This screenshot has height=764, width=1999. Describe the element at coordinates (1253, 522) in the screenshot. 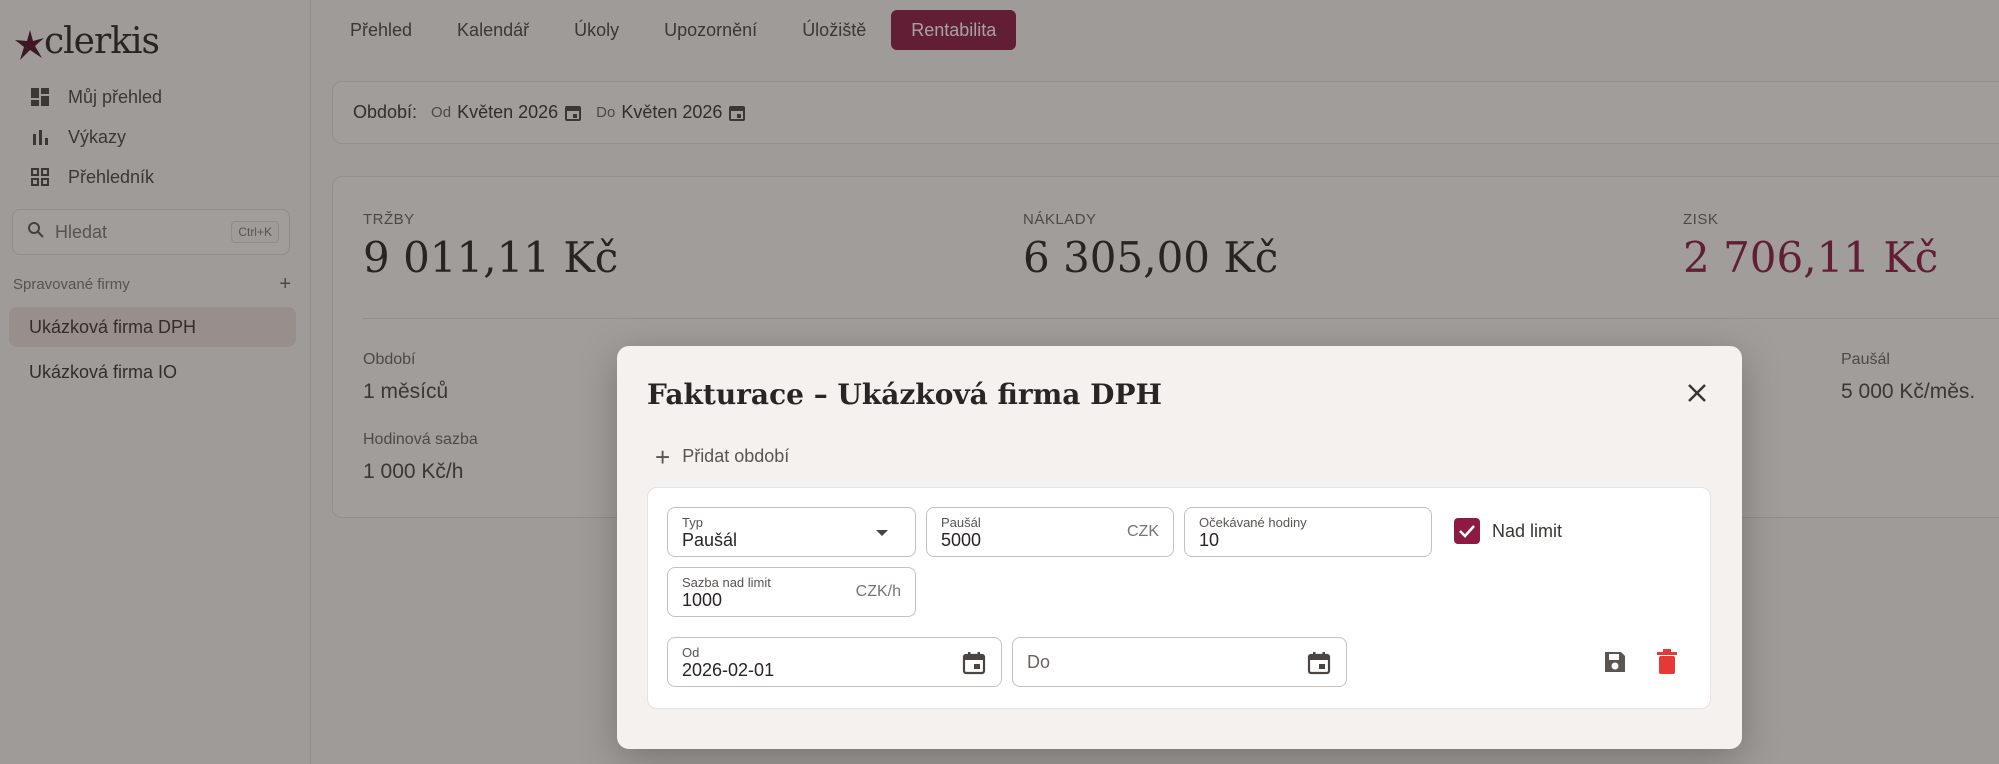

I see `expected-hours-label: Očekávané hodiny` at that location.